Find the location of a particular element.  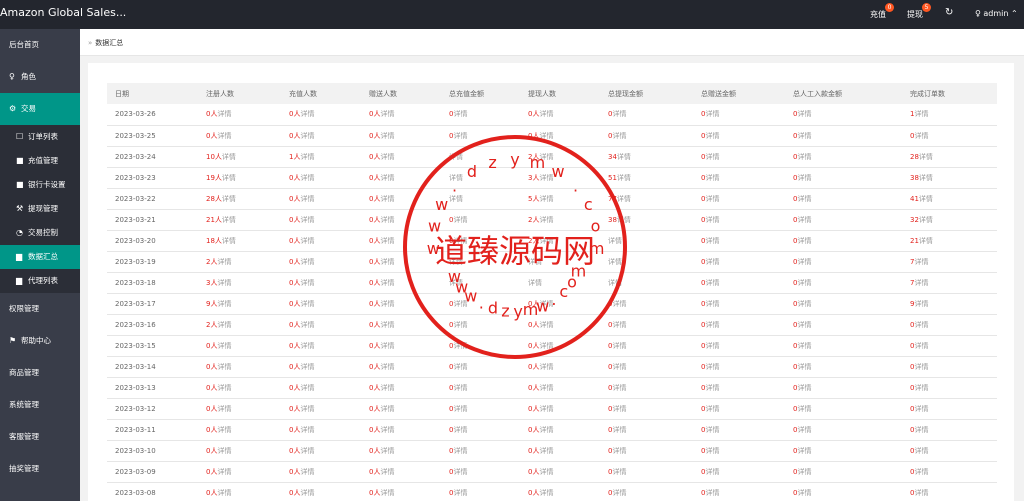

sidebar-item-help: ⚑ 帮助中心 is located at coordinates (40, 341).